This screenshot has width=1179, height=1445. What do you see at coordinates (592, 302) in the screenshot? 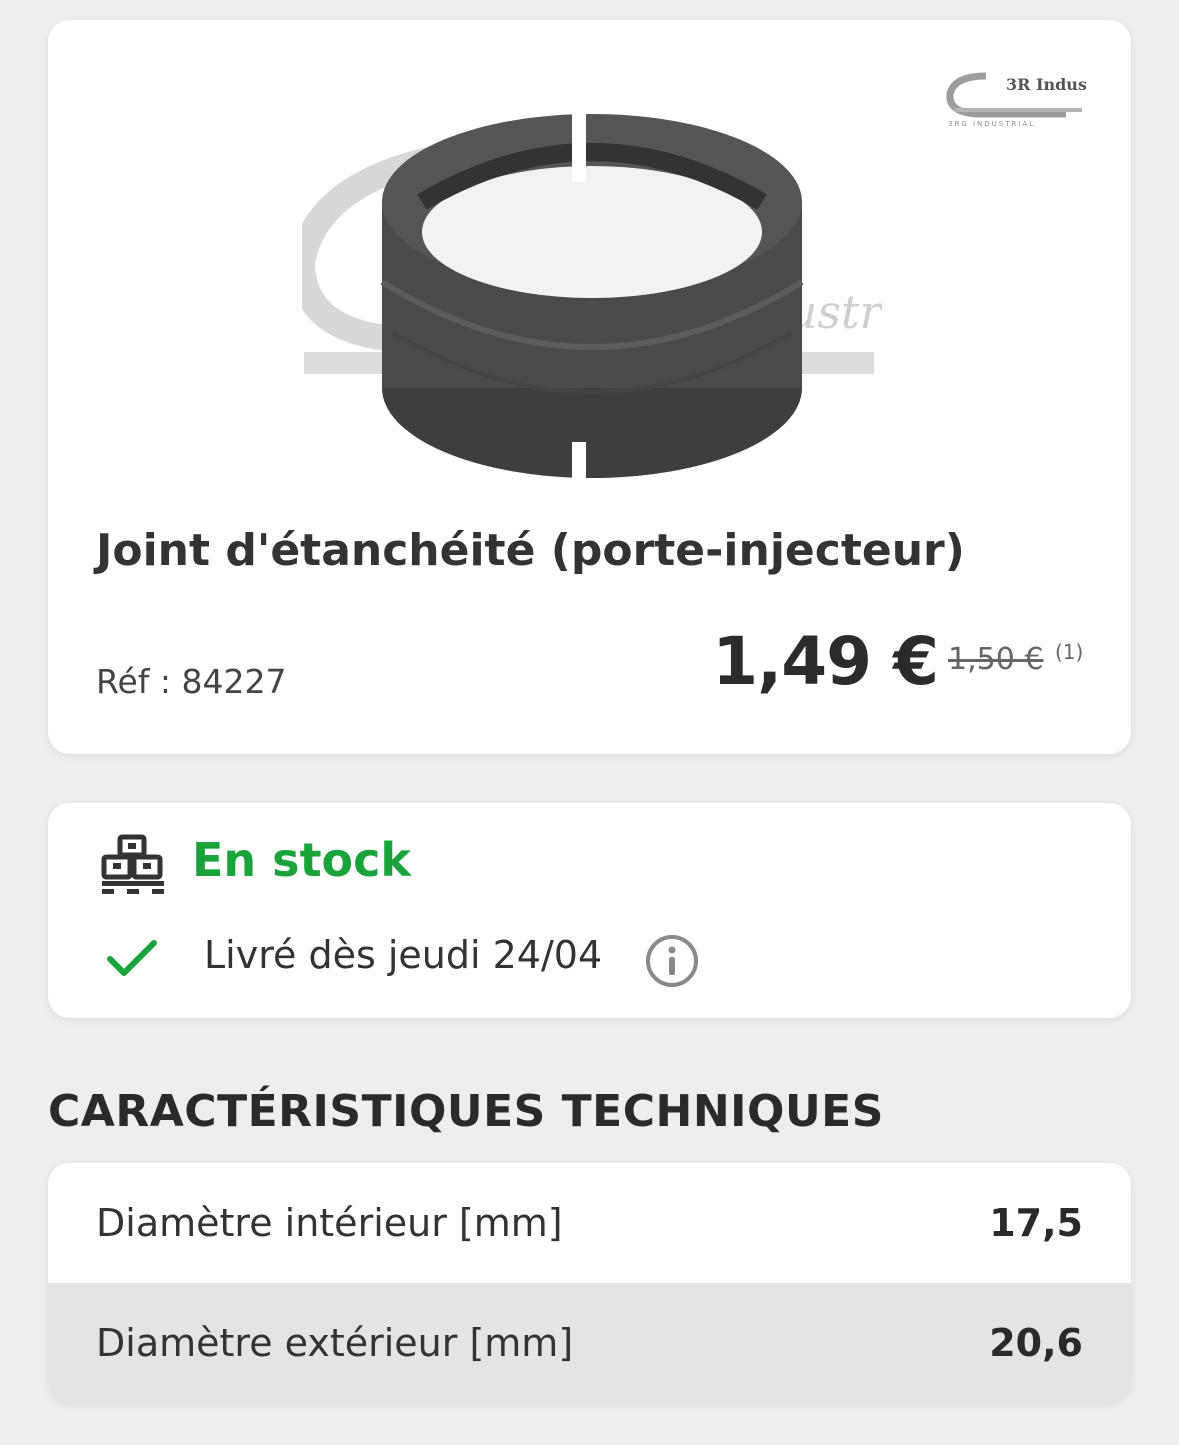
I see `product-image: 3R Industrial` at bounding box center [592, 302].